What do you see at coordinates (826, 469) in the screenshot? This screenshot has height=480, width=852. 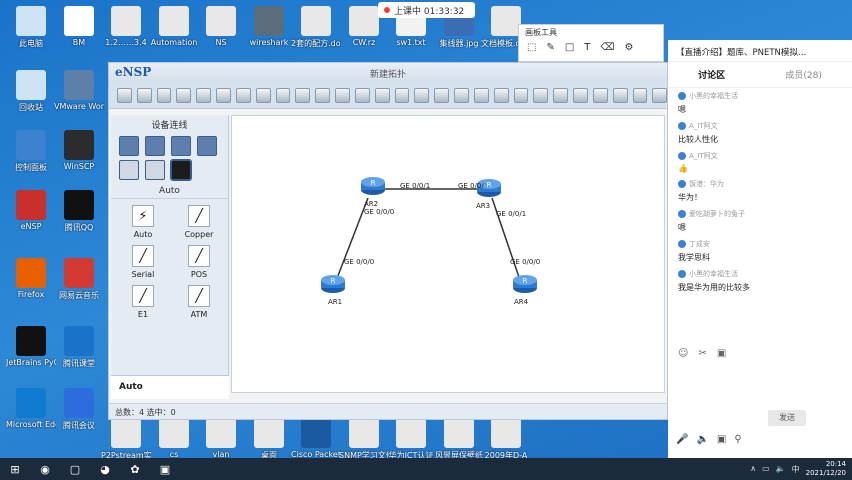 I see `clock: 20:14 2021/12/20` at bounding box center [826, 469].